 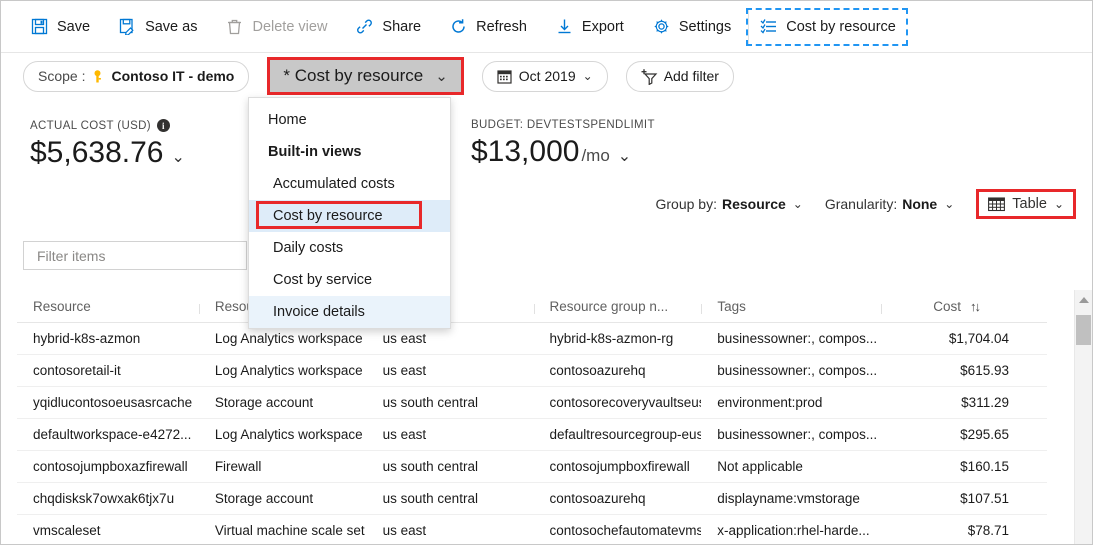 I want to click on budget-value-row: $13,000 /mo ⌄, so click(x=563, y=152).